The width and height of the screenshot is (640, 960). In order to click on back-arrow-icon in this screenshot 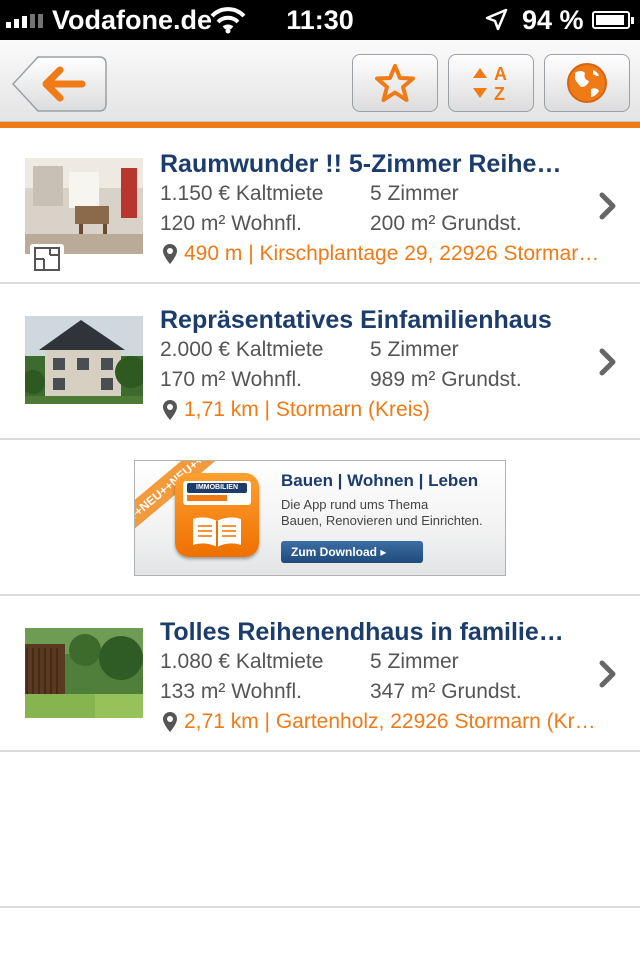, I will do `click(64, 84)`.